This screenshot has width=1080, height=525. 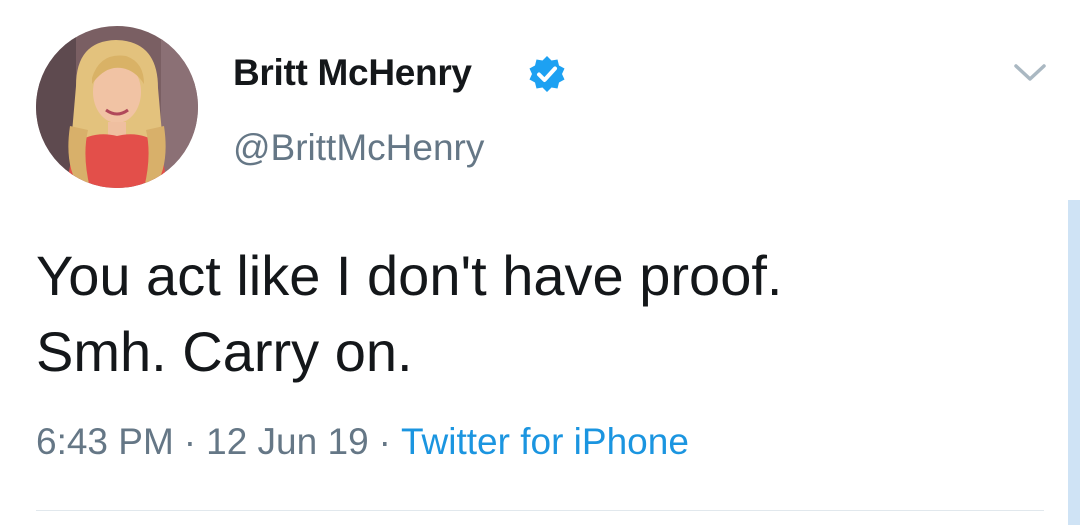 I want to click on tweet-text-line: Smh. Carry on., so click(x=224, y=351).